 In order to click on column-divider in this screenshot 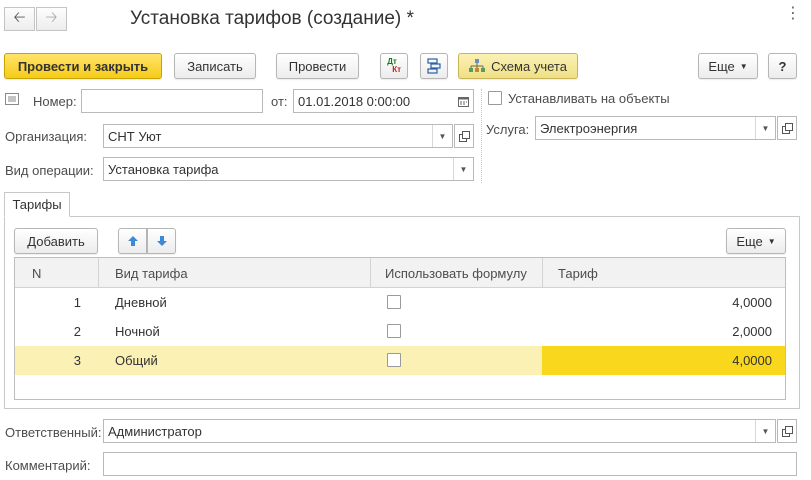, I will do `click(481, 136)`.